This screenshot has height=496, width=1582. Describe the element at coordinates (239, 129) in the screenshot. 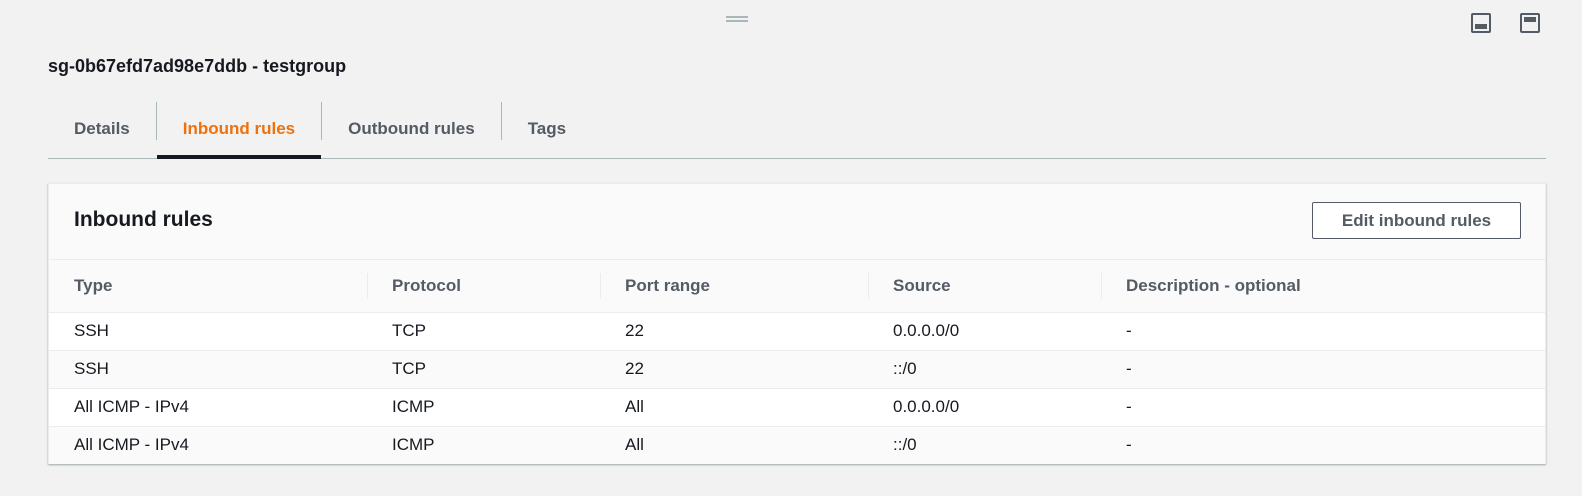

I see `tab-inbound-rules: Inbound rules` at that location.